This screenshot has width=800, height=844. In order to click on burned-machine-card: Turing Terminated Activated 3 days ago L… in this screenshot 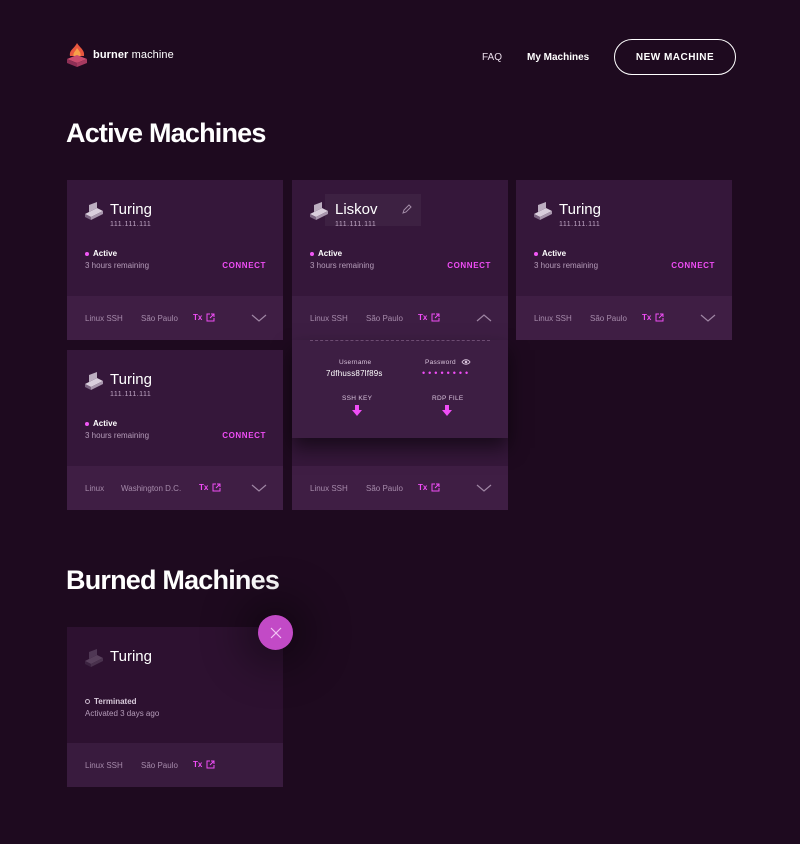, I will do `click(175, 707)`.